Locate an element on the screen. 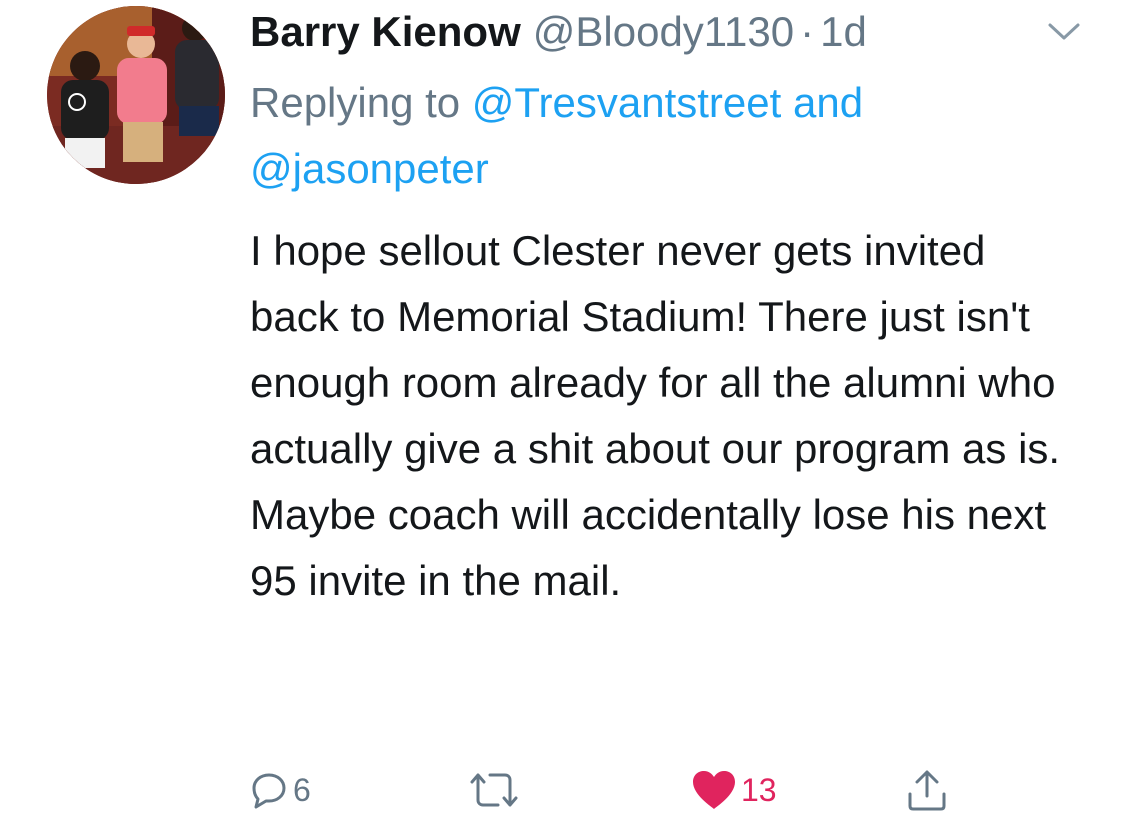 This screenshot has height=829, width=1125. mention-link: @Tresvantstreet is located at coordinates (627, 102).